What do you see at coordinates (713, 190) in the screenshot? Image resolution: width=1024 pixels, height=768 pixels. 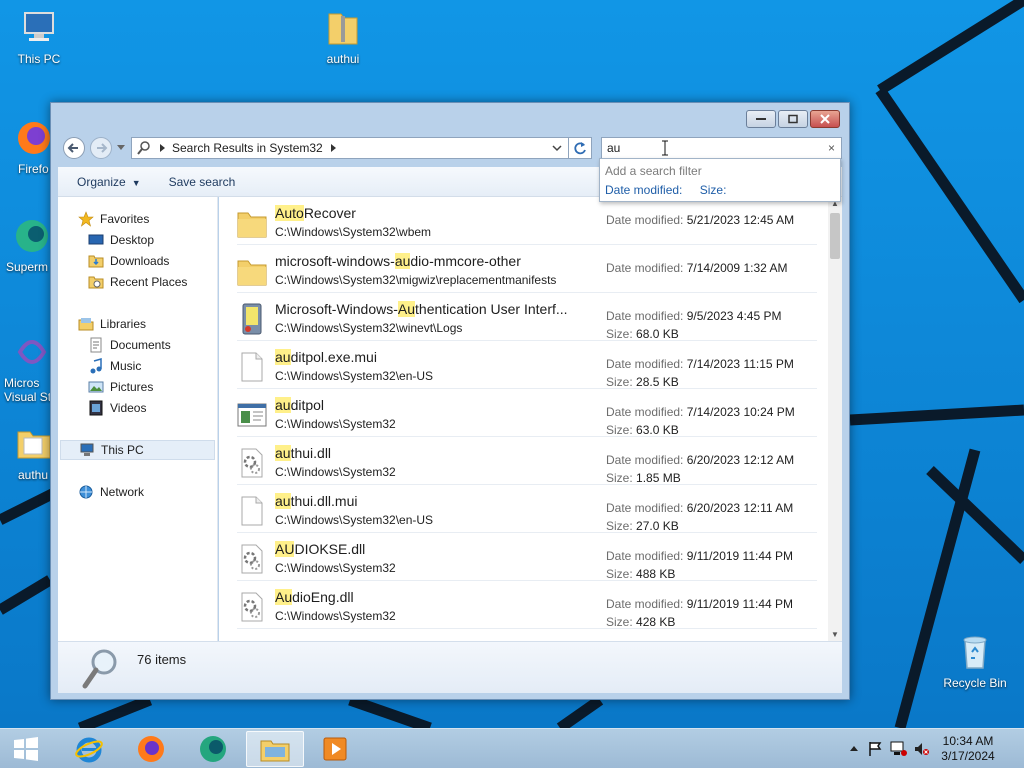 I see `filter-size: Size:` at bounding box center [713, 190].